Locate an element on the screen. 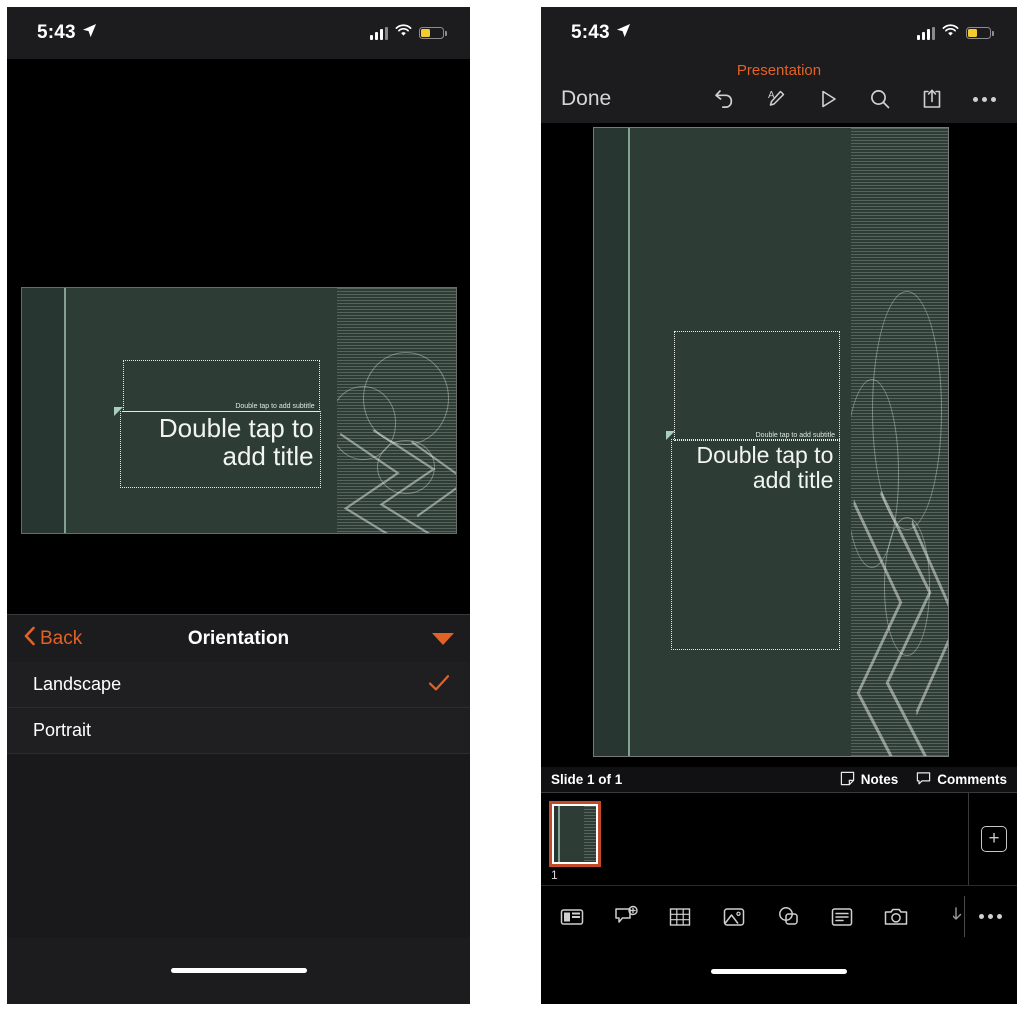 This screenshot has height=1012, width=1024. checkmark-icon is located at coordinates (439, 685).